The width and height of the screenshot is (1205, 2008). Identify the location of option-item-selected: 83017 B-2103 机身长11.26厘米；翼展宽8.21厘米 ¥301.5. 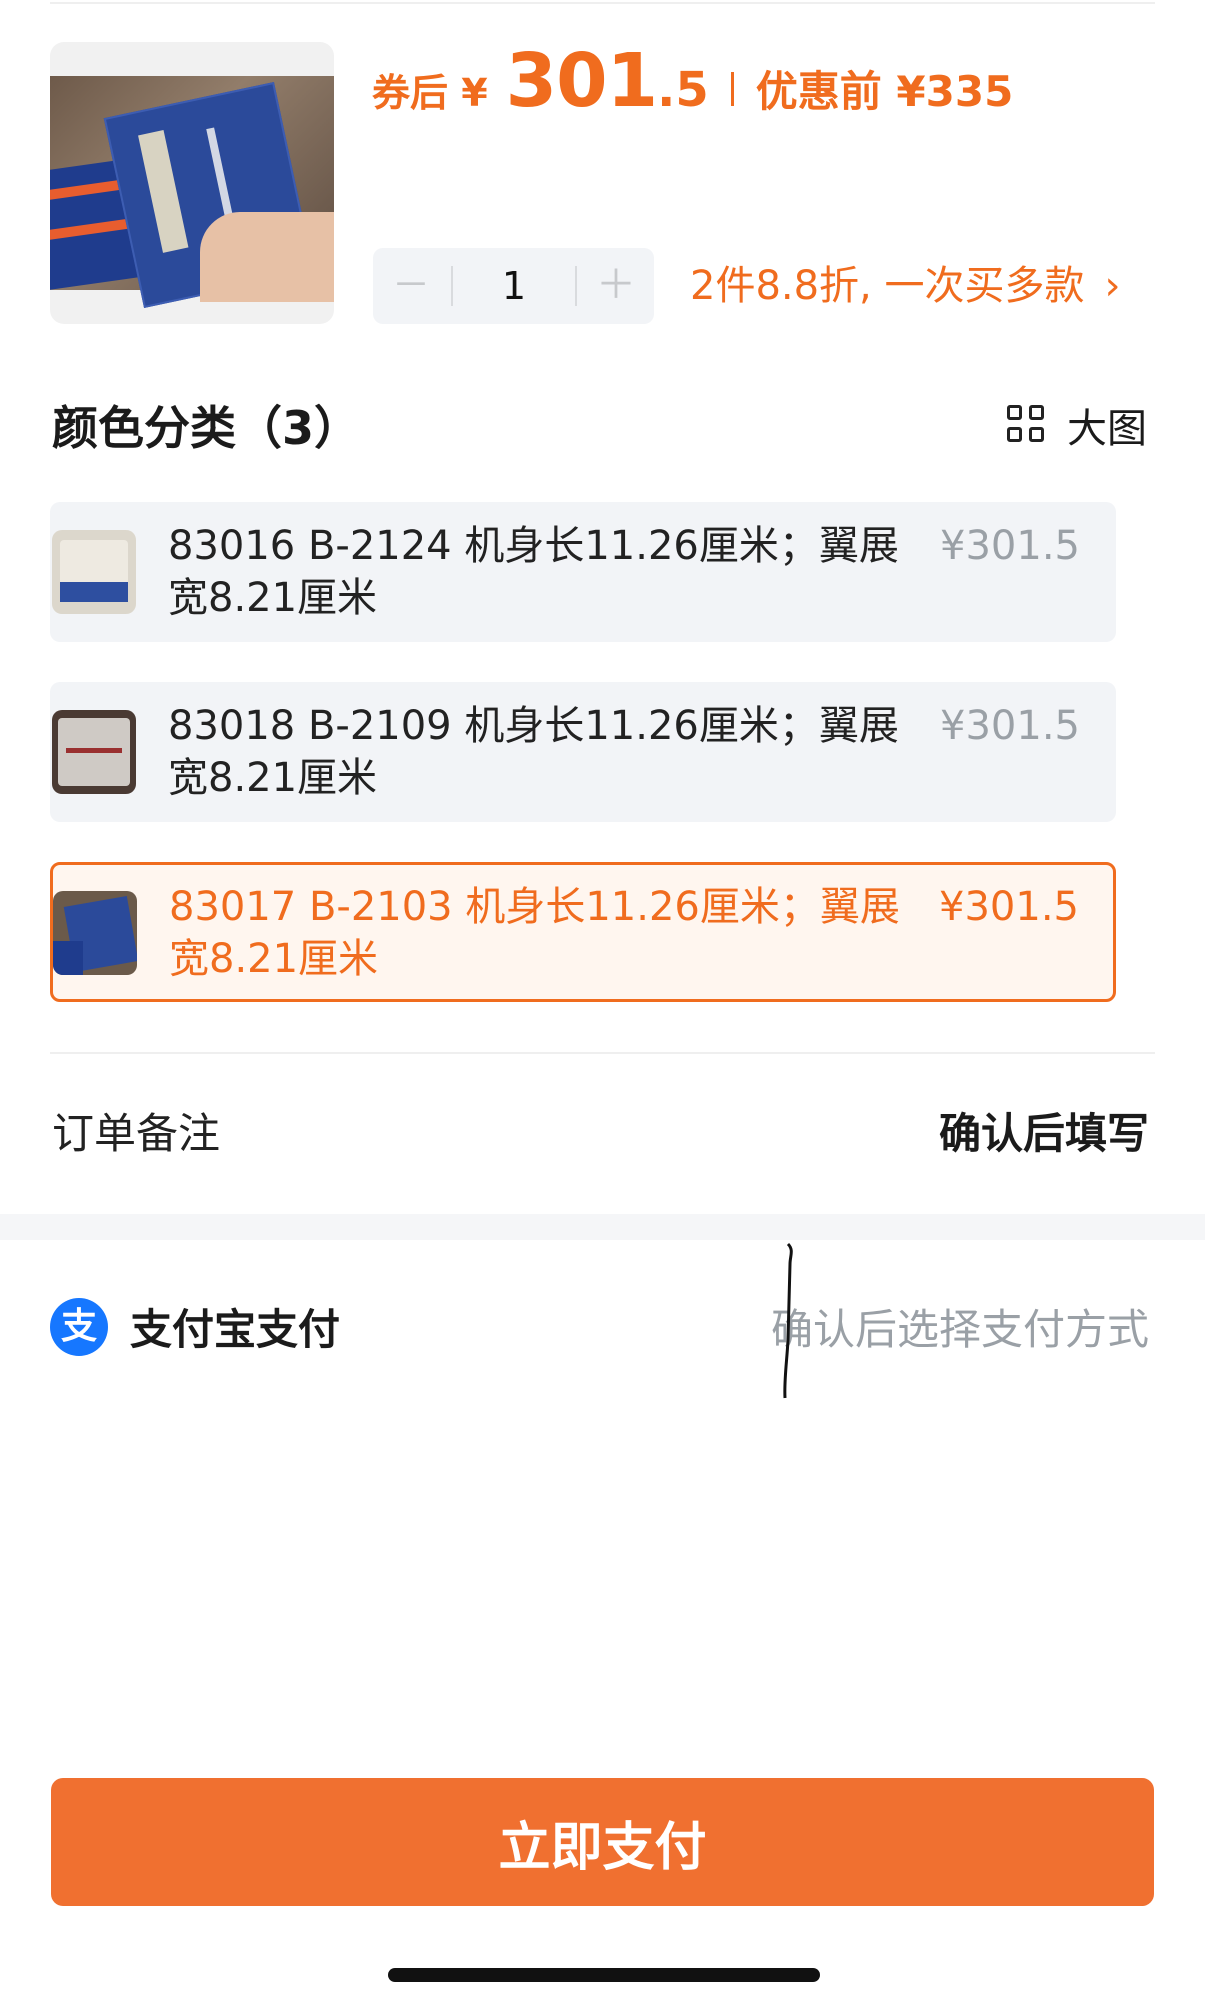
(583, 932).